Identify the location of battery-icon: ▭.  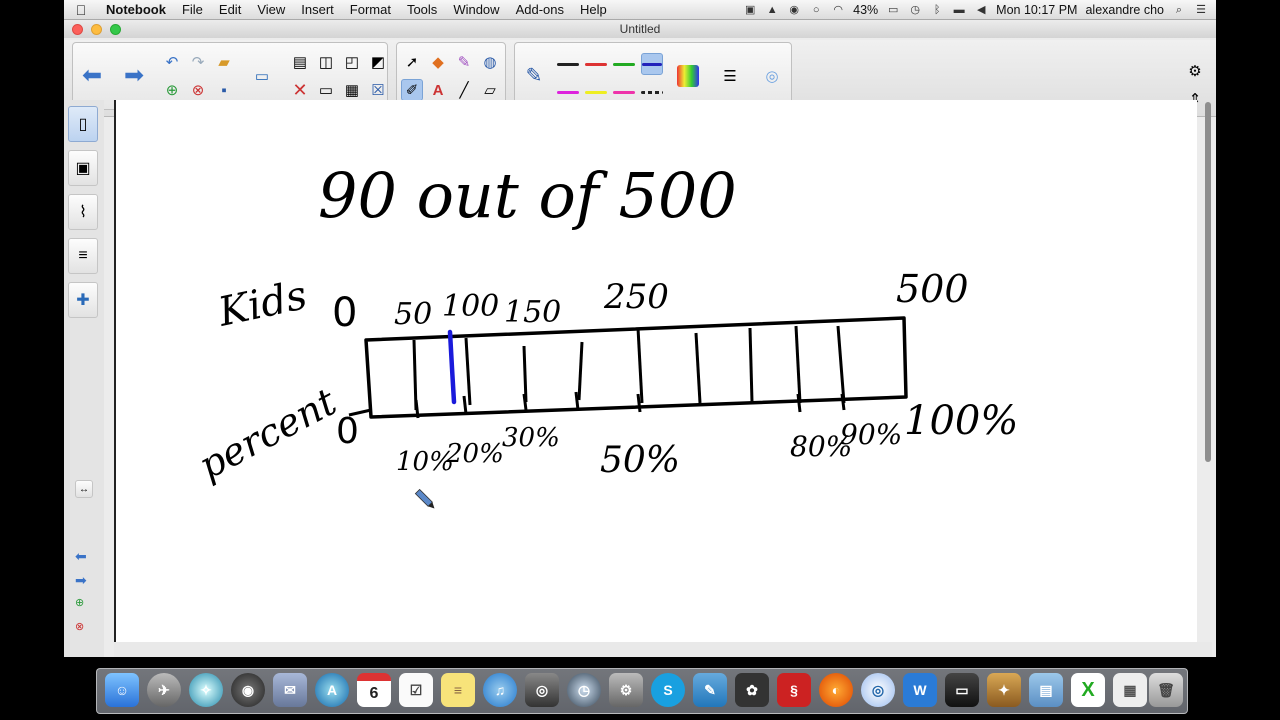
(893, 10).